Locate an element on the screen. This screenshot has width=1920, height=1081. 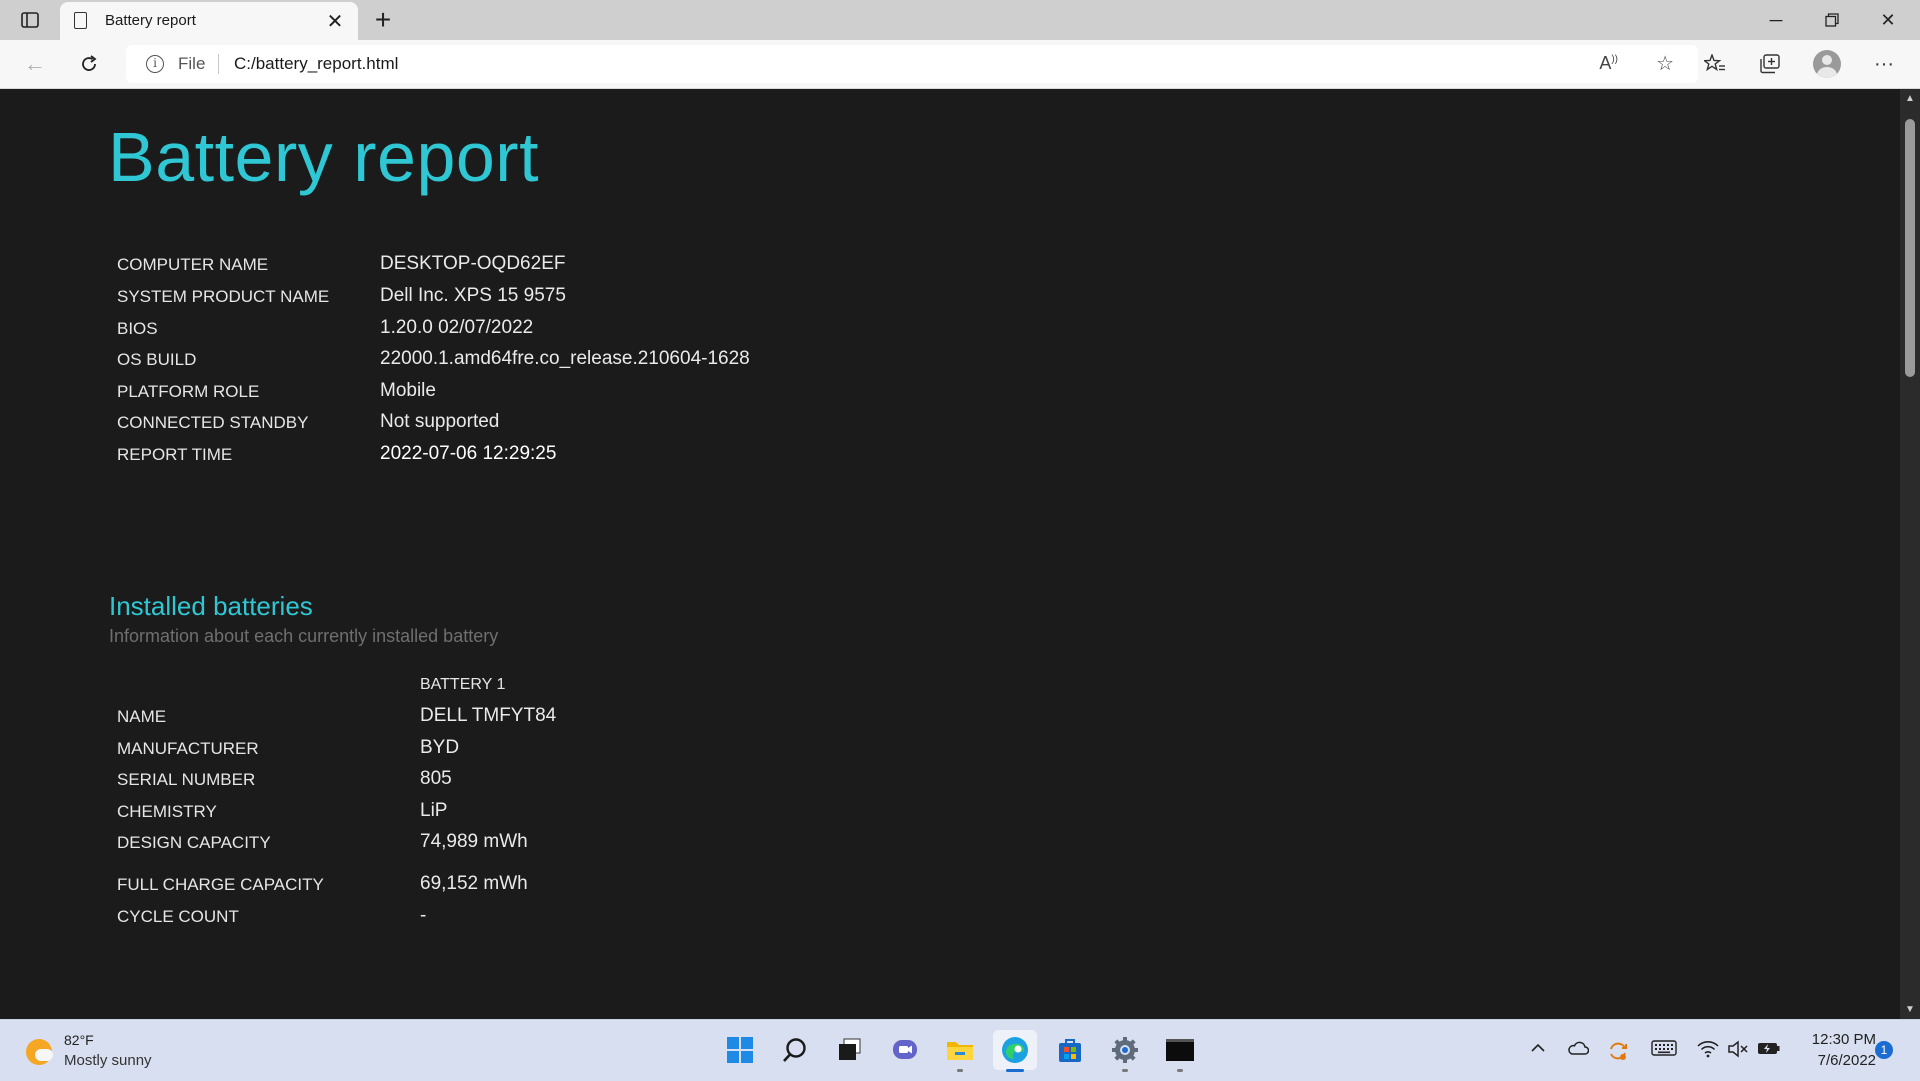
taskbar: 82°F Mostly sunny 12:30 PM 7/6/2022 1 is located at coordinates (960, 1050).